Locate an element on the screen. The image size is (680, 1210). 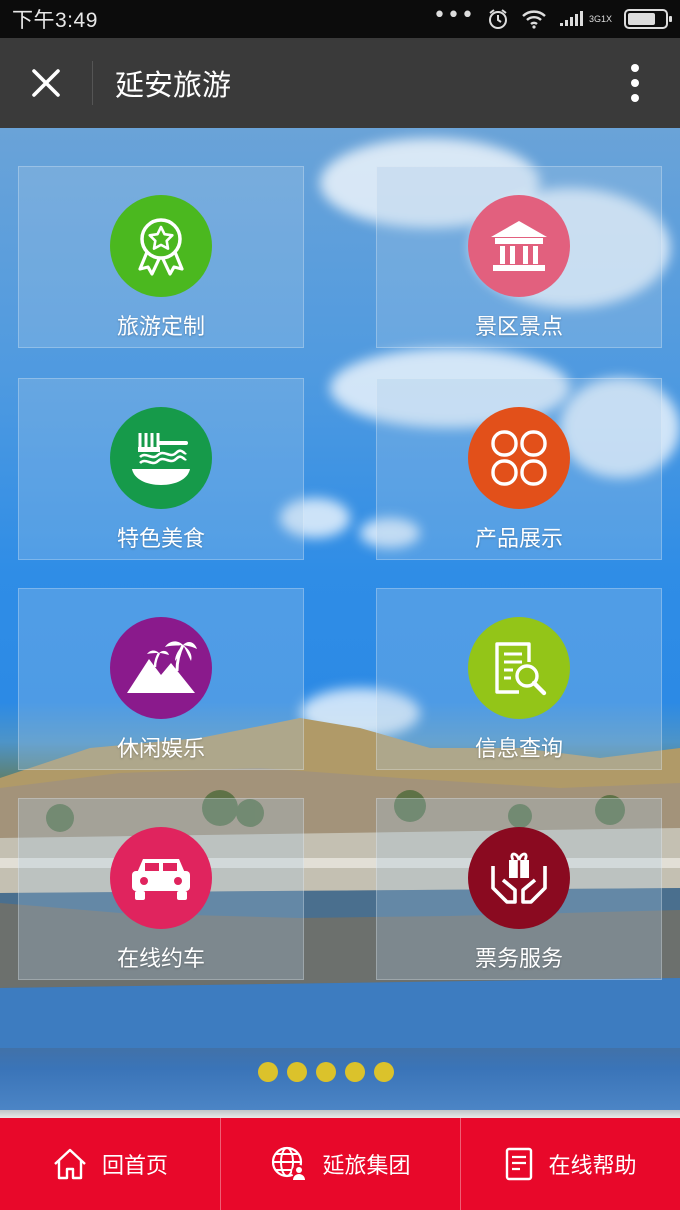
menu-tile: 特色美食 is located at coordinates (161, 469).